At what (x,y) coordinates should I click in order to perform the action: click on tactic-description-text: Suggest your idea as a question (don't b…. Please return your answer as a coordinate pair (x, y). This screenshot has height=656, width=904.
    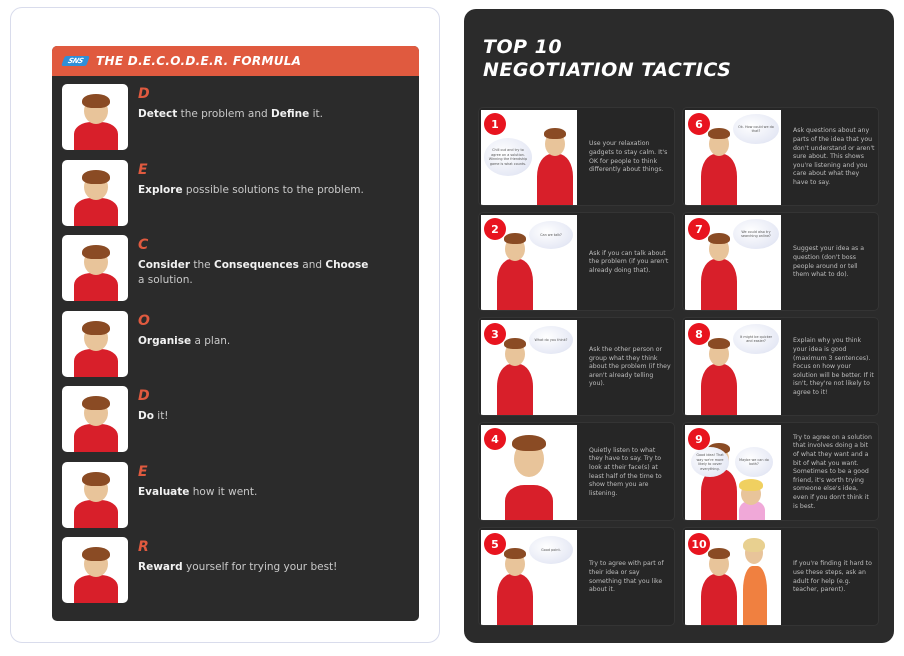
    Looking at the image, I should click on (828, 262).